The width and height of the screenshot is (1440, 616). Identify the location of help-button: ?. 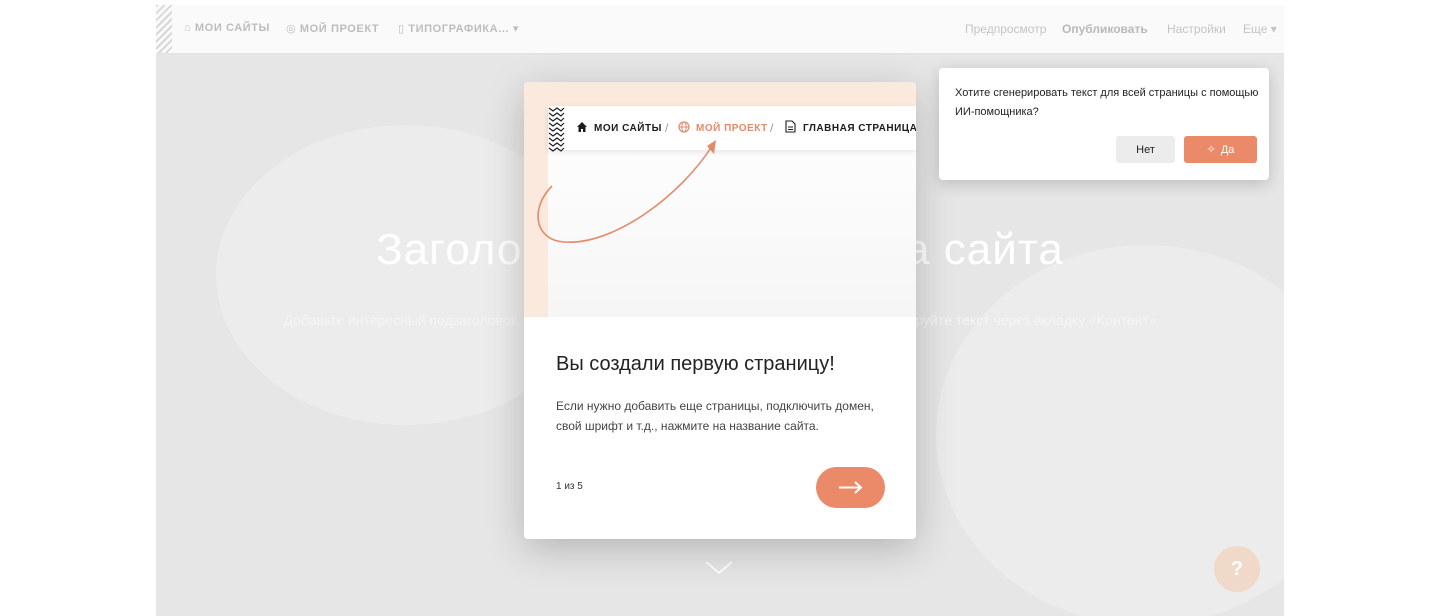
(1237, 569).